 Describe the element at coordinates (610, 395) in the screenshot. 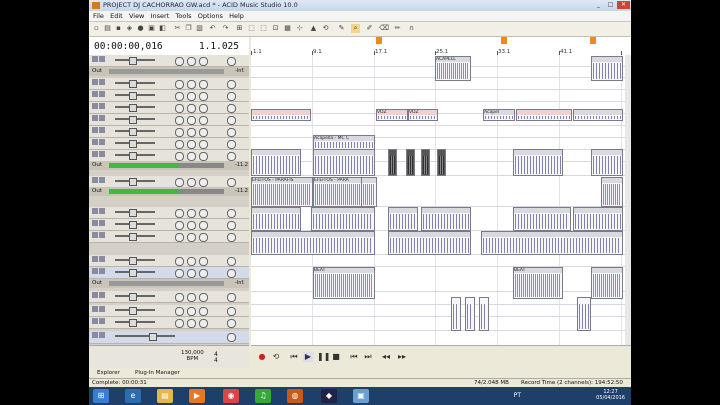

I see `system-clock: 12:27 05/04/2016` at that location.